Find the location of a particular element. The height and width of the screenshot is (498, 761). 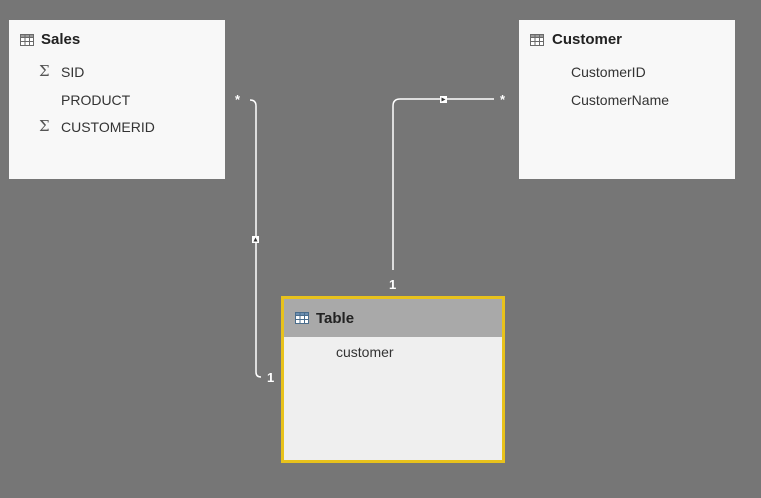

table-header-sales: Sales is located at coordinates (117, 40).